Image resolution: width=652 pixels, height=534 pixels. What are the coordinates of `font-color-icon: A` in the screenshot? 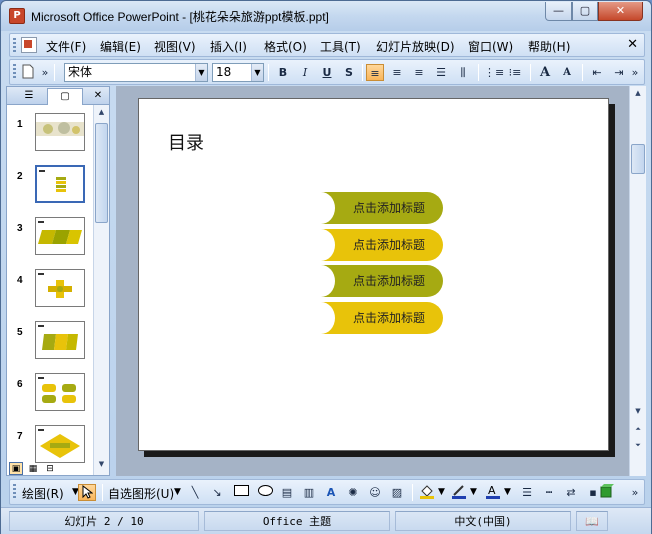 It's located at (493, 492).